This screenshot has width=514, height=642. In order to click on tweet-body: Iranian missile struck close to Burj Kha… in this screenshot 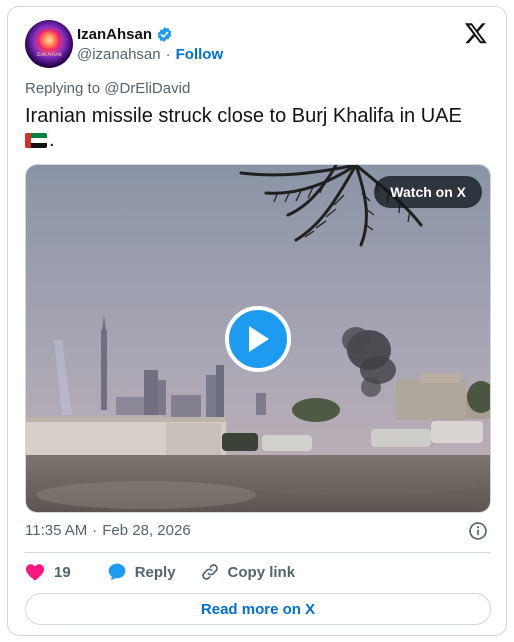, I will do `click(255, 128)`.